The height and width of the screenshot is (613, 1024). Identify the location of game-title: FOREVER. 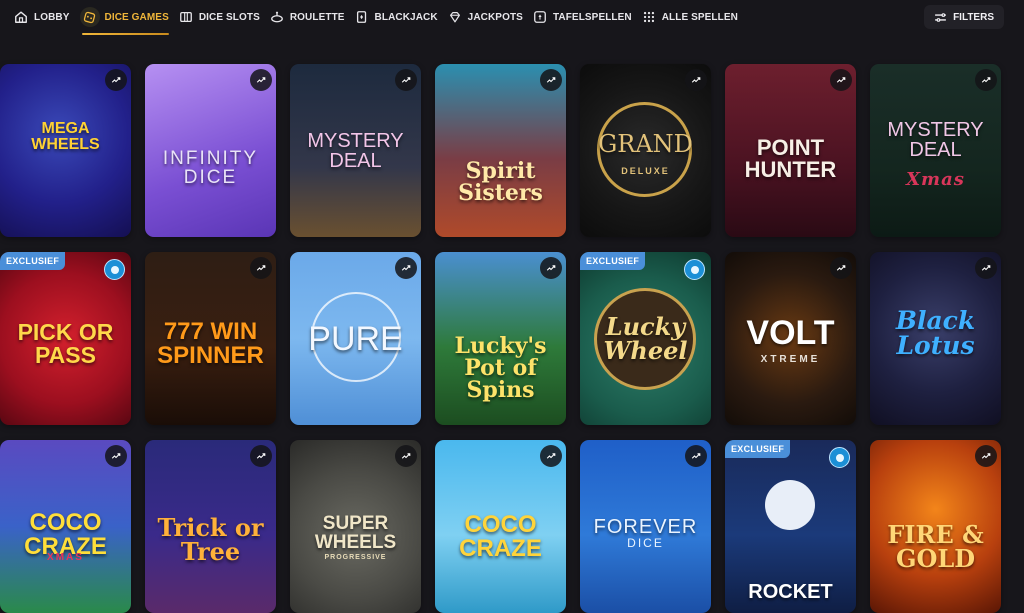
(645, 526).